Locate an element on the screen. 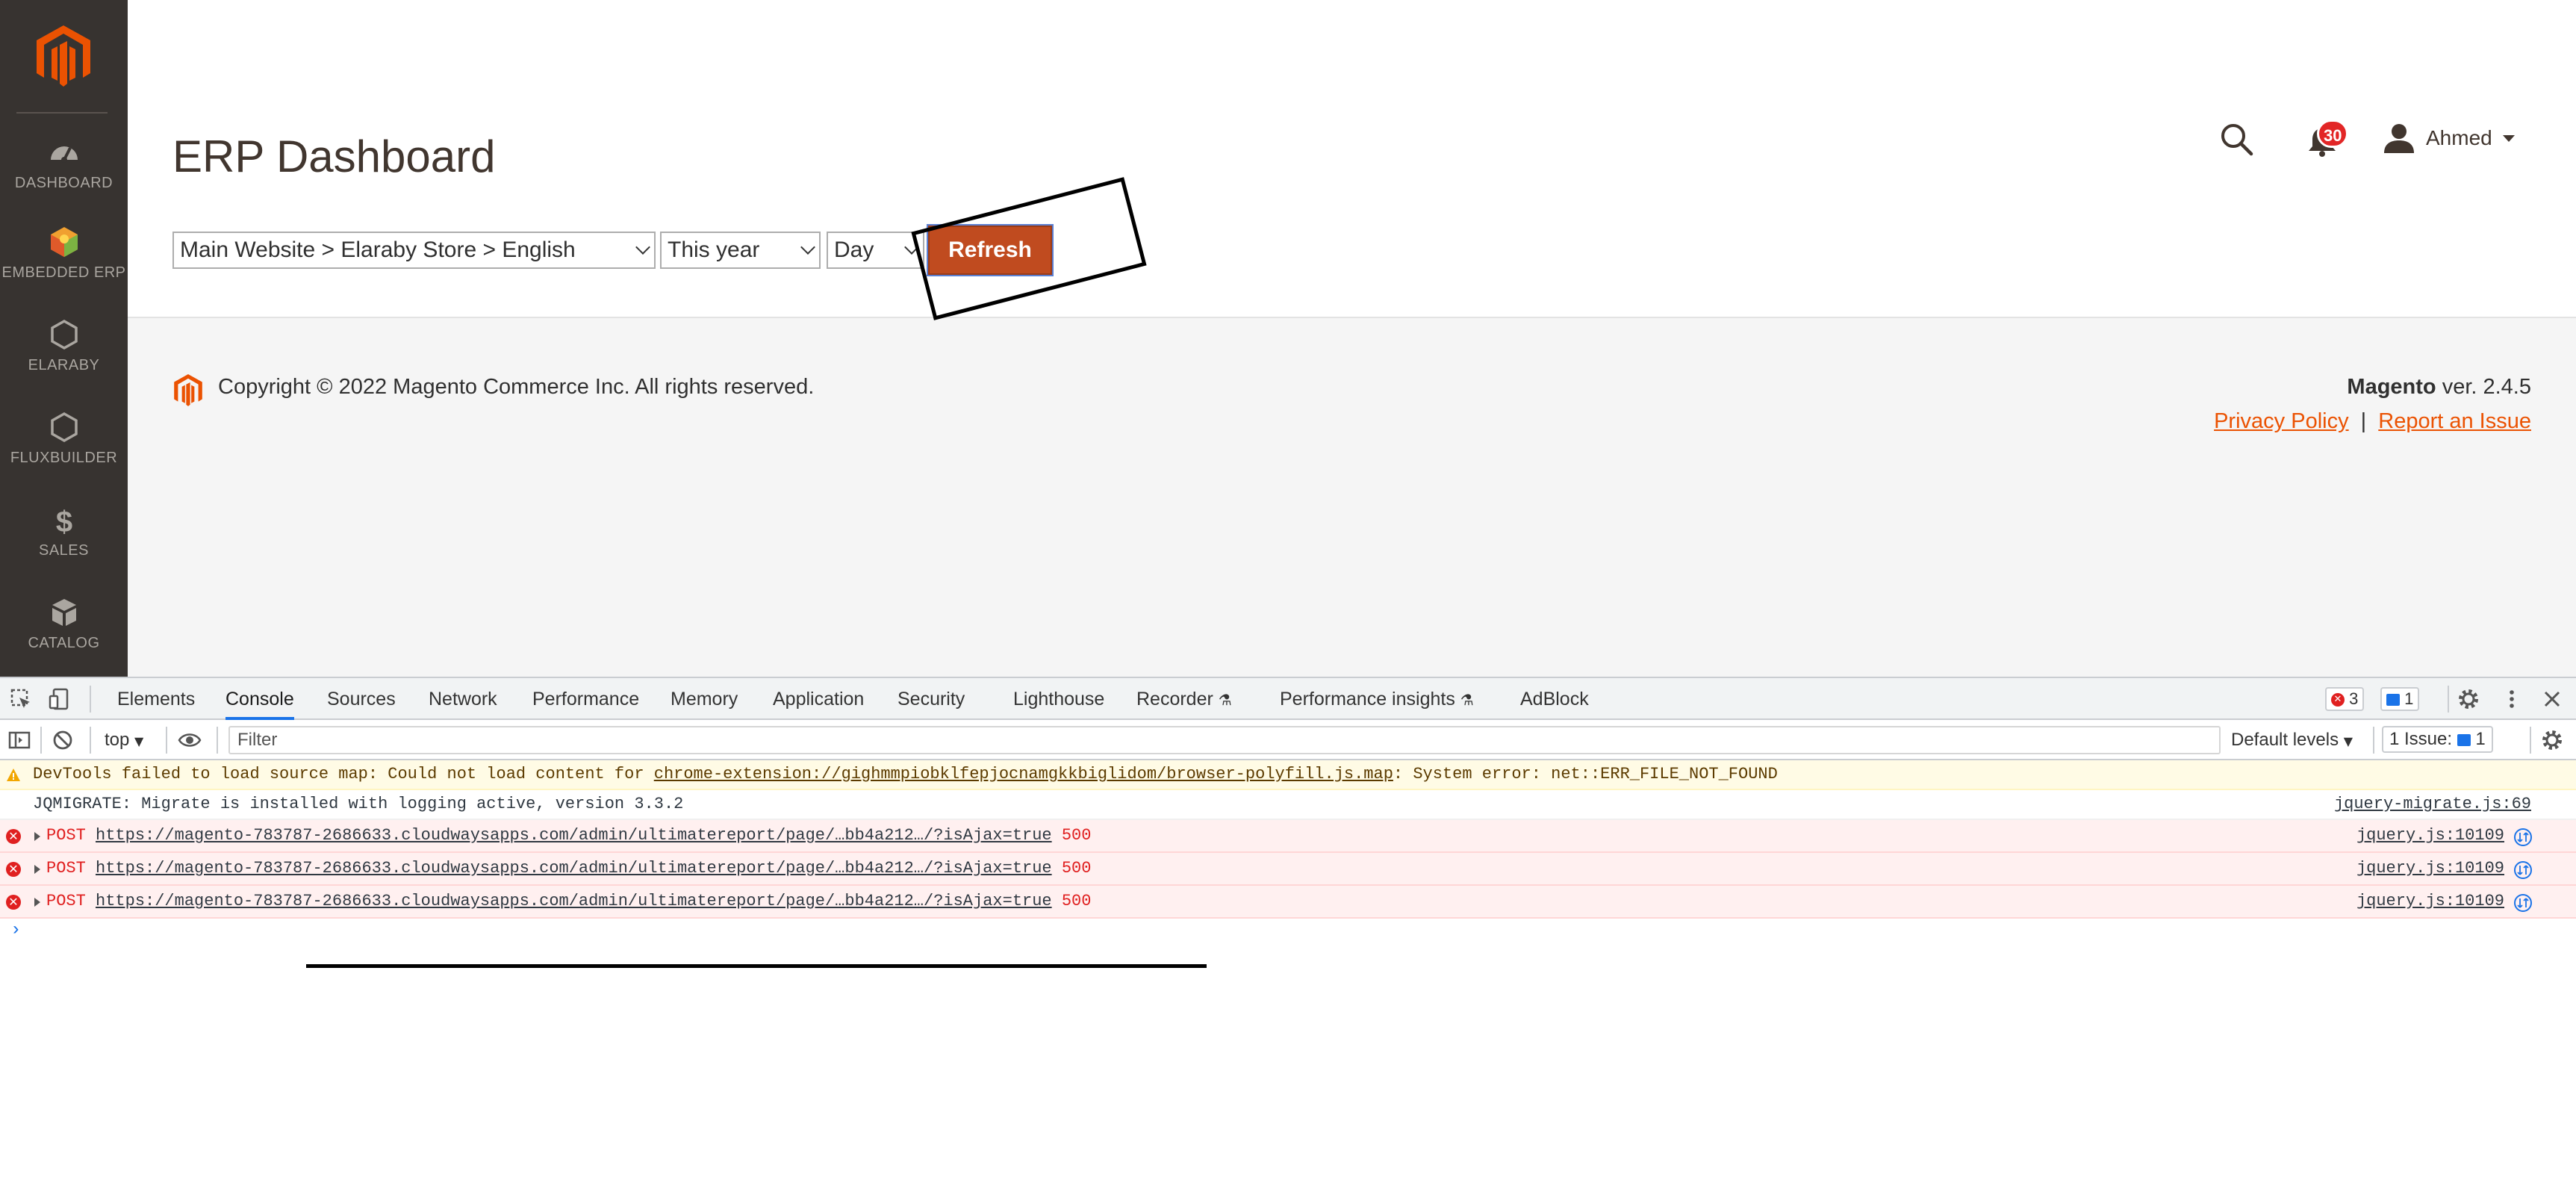 The image size is (2576, 1189). sidebar-item-elaraby: ELARABY is located at coordinates (64, 358).